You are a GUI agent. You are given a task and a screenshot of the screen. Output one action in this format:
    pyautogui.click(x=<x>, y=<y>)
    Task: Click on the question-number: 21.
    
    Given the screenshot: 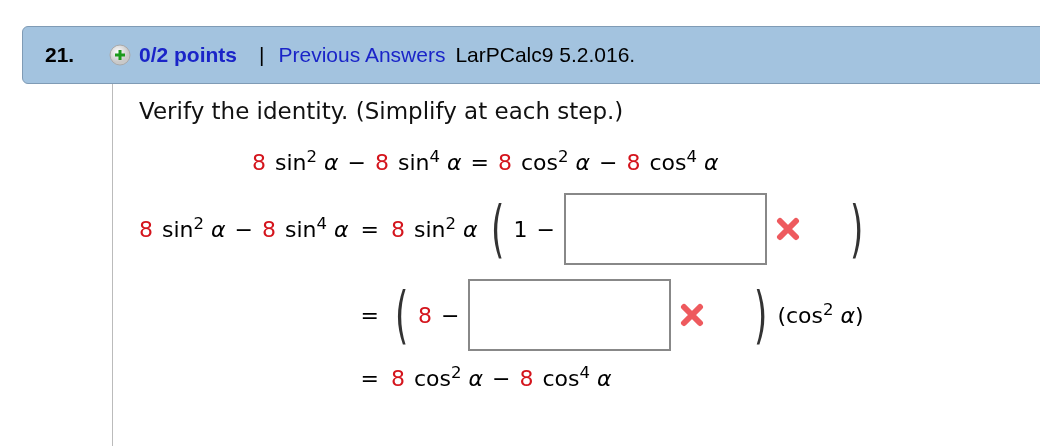 What is the action you would take?
    pyautogui.click(x=60, y=55)
    